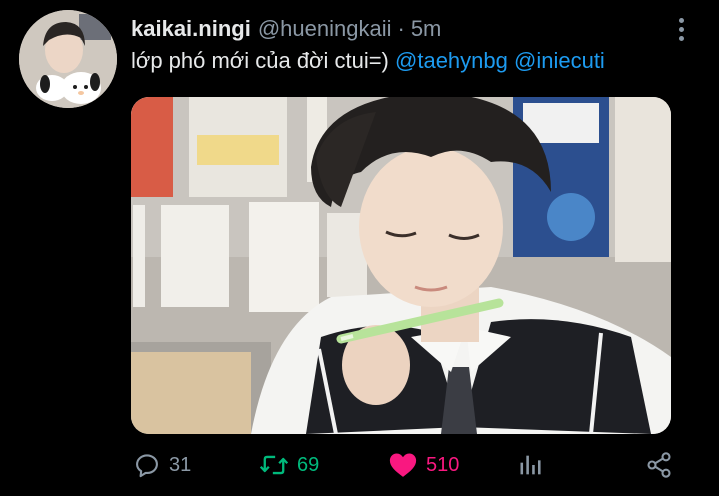 The height and width of the screenshot is (496, 719). Describe the element at coordinates (403, 465) in the screenshot. I see `heart-icon` at that location.